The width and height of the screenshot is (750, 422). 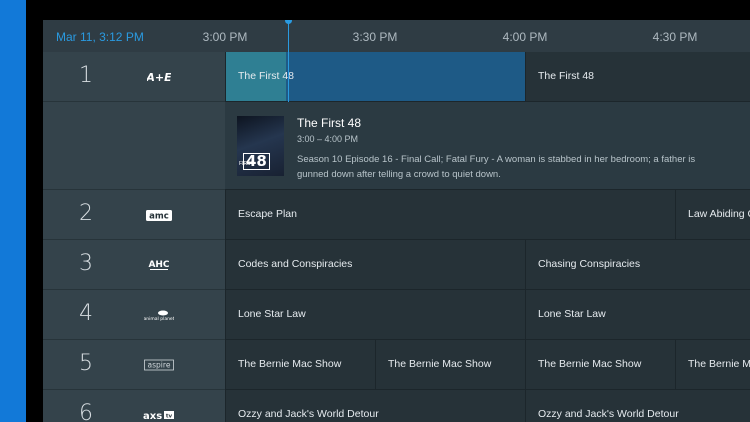 I want to click on axs-tv-logo-icon: axs tv, so click(x=159, y=415).